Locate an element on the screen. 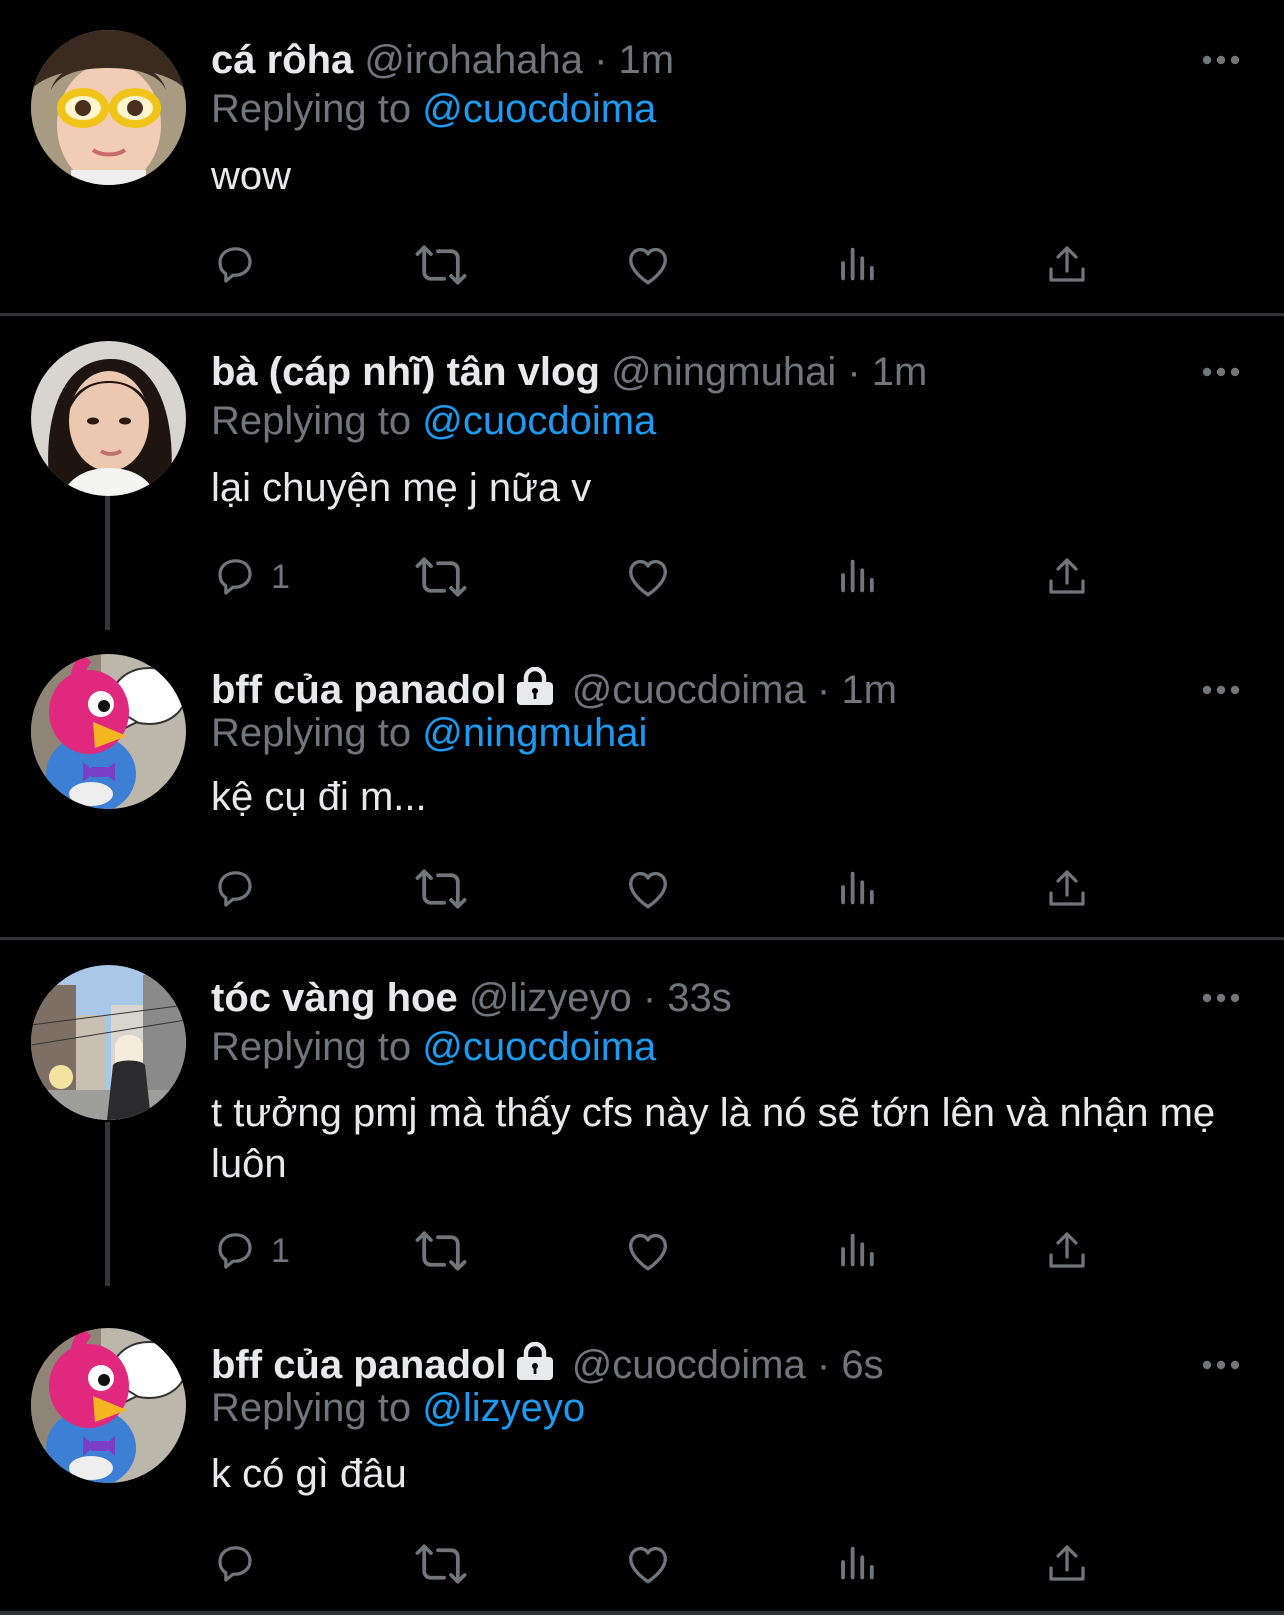 The width and height of the screenshot is (1284, 1615). tweet-header: cá rôha @irohahaha · 1m is located at coordinates (442, 60).